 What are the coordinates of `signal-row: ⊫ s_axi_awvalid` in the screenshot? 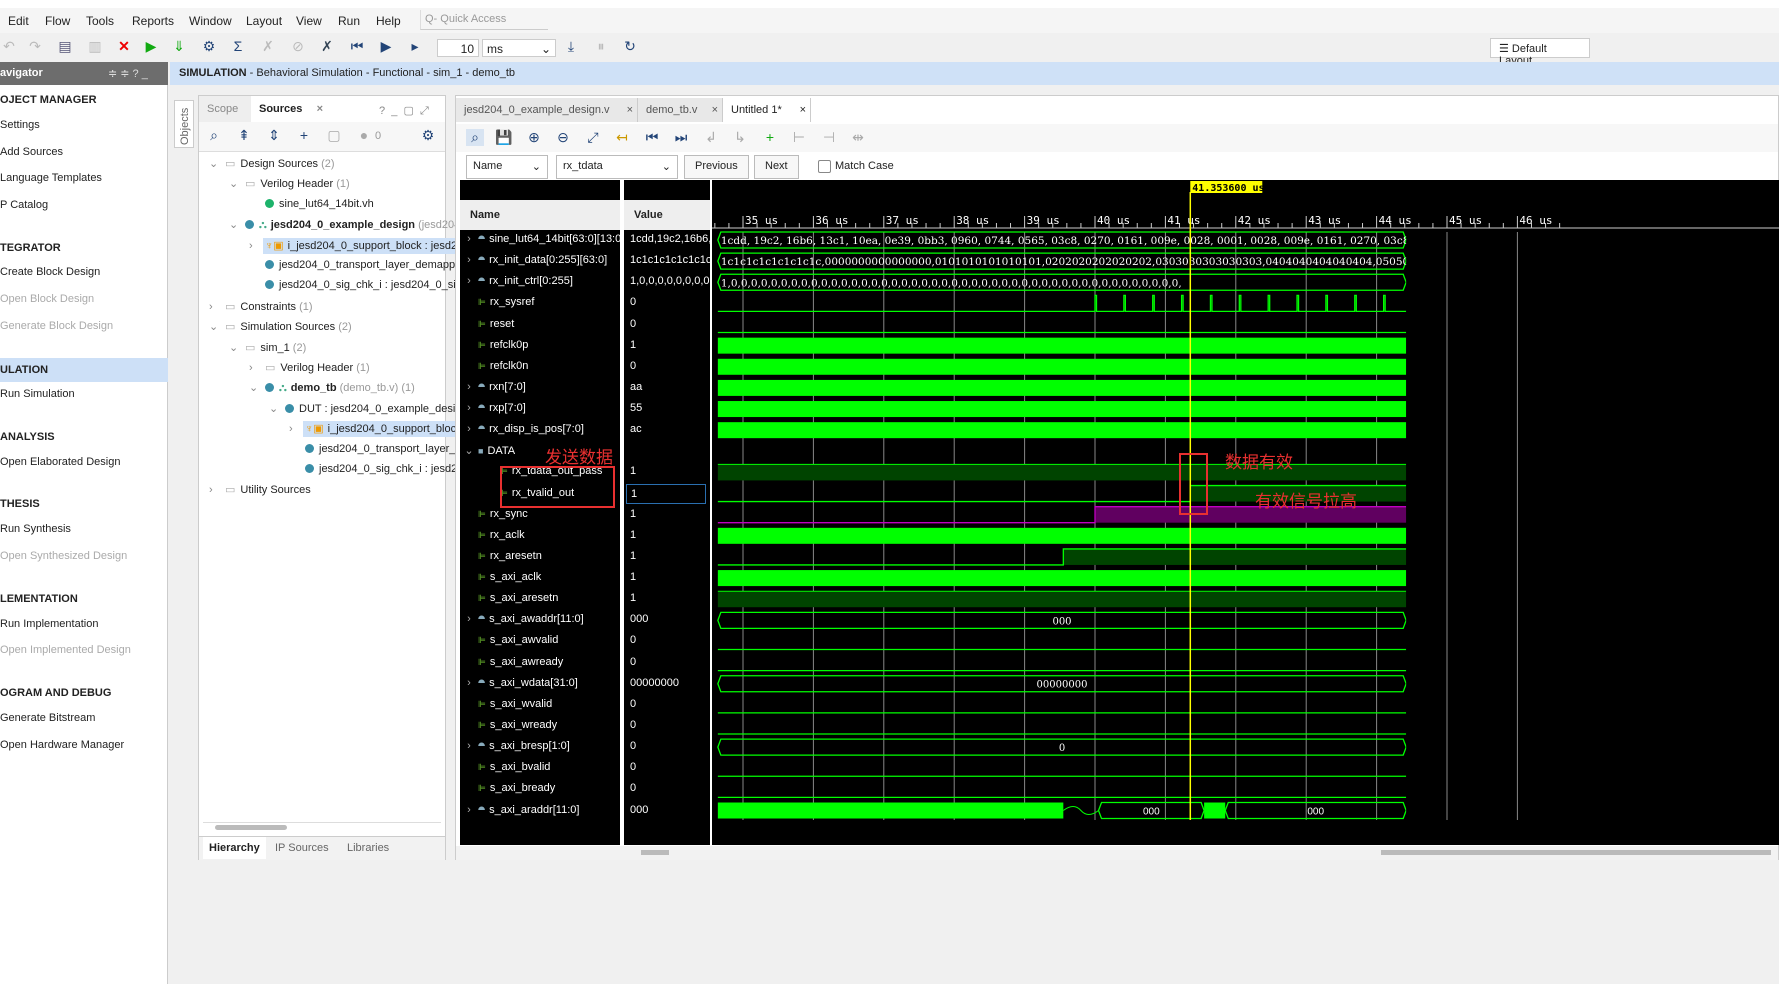 It's located at (540, 641).